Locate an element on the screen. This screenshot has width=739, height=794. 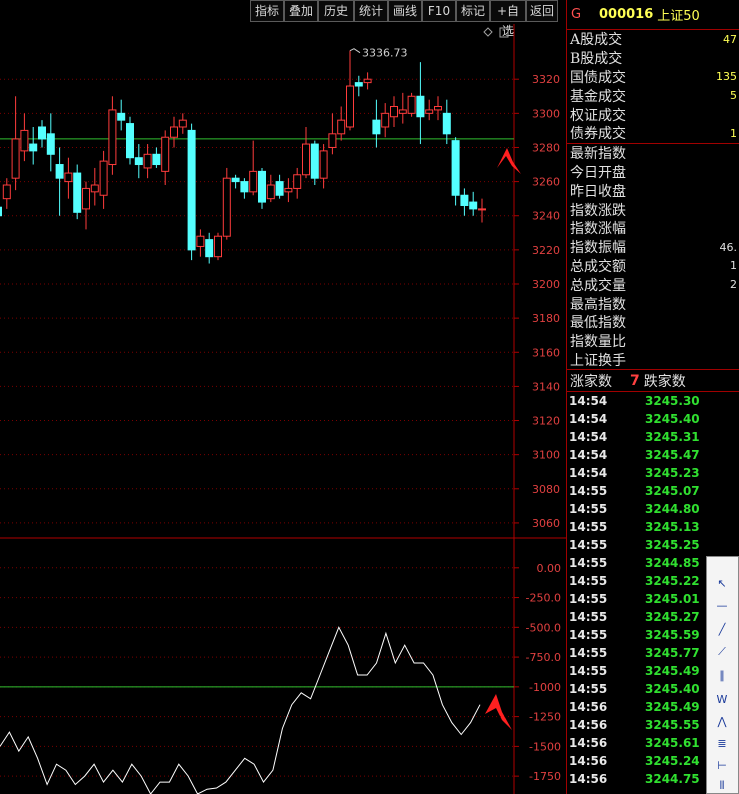
parallel-tool-icon: ∥ is located at coordinates (722, 676).